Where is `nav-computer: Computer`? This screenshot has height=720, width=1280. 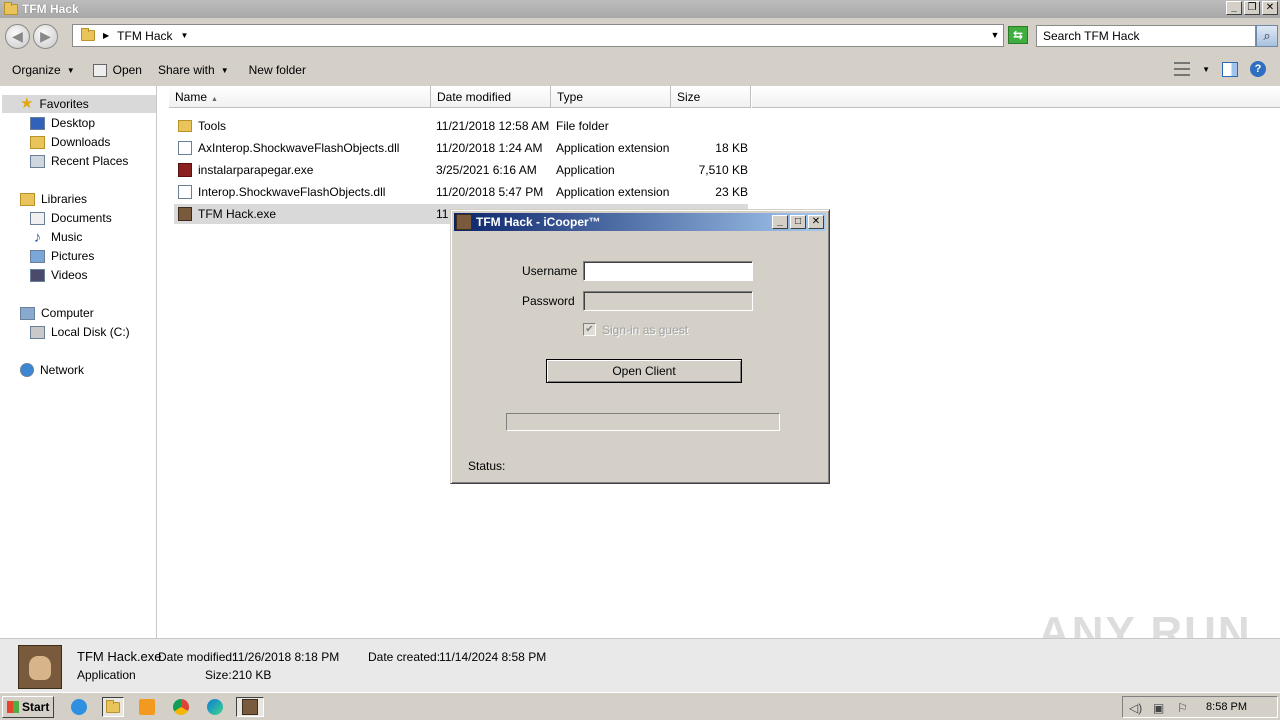 nav-computer: Computer is located at coordinates (57, 313).